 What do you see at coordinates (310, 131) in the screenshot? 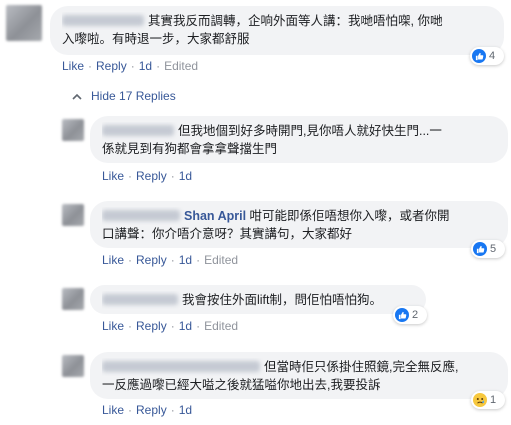
I see `reply-text: 但我地個到好多時開門,見你唔人就好快生門...一` at bounding box center [310, 131].